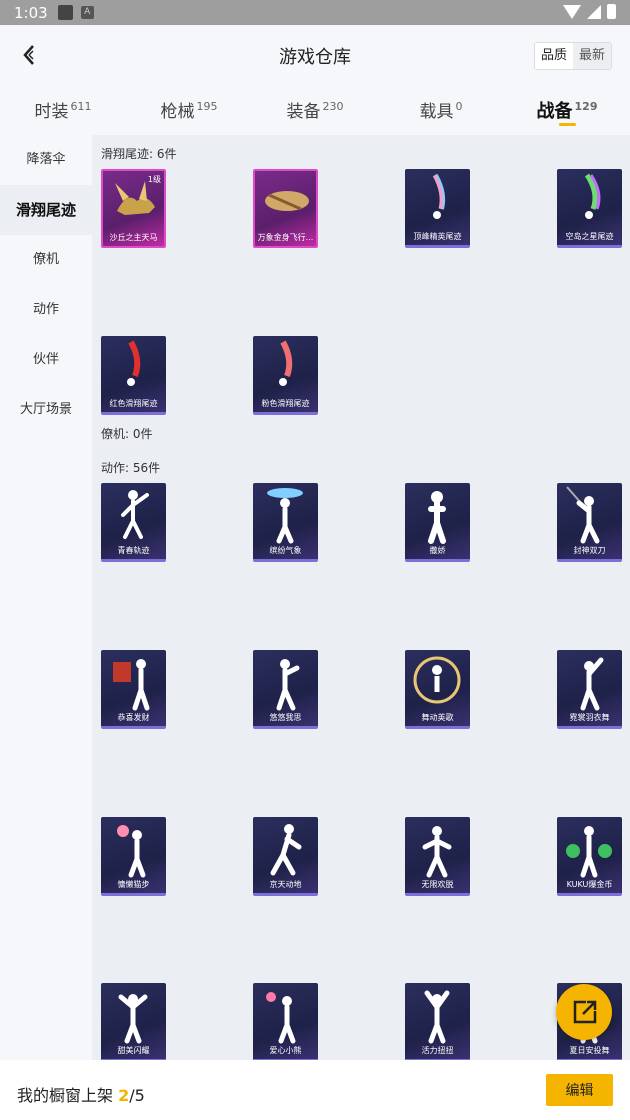 Image resolution: width=630 pixels, height=1120 pixels. I want to click on bottom-bar: 我的橱窗上架 2/5 编辑, so click(315, 1090).